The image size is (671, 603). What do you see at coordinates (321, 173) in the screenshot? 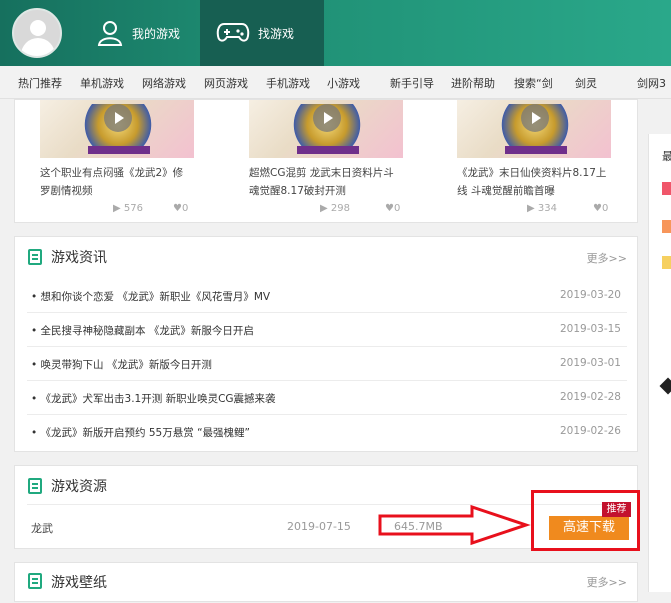
I see `video-title: 超燃CG混剪 龙武末日资料片斗` at bounding box center [321, 173].